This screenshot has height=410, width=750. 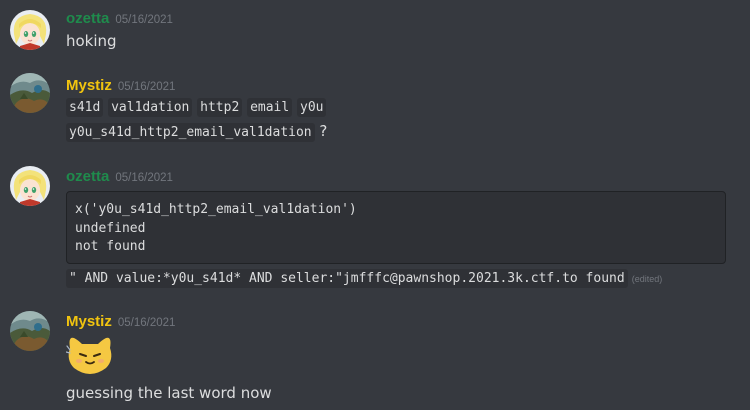 I want to click on code-line: undefined, so click(x=110, y=228).